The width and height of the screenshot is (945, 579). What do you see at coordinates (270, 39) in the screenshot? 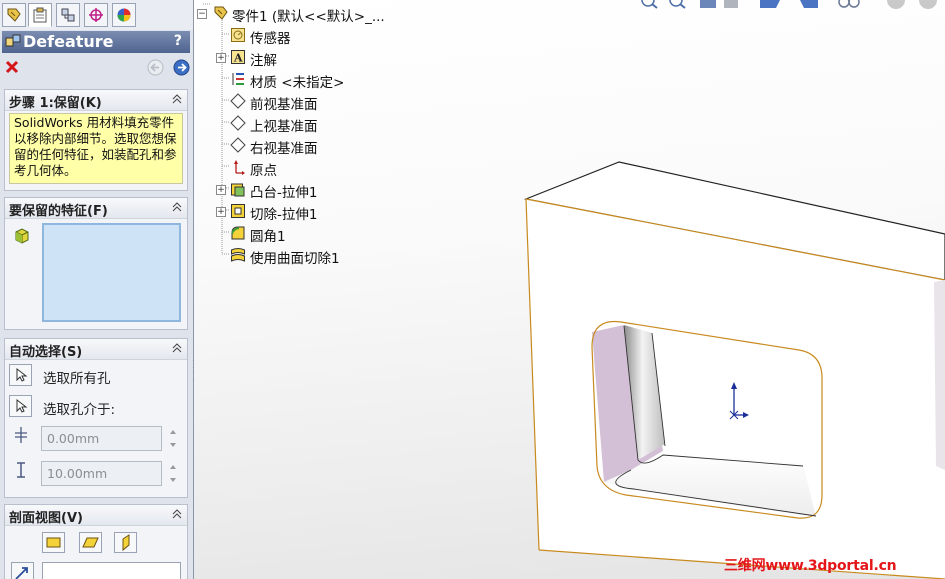
I see `tree-item-label: 传感器` at bounding box center [270, 39].